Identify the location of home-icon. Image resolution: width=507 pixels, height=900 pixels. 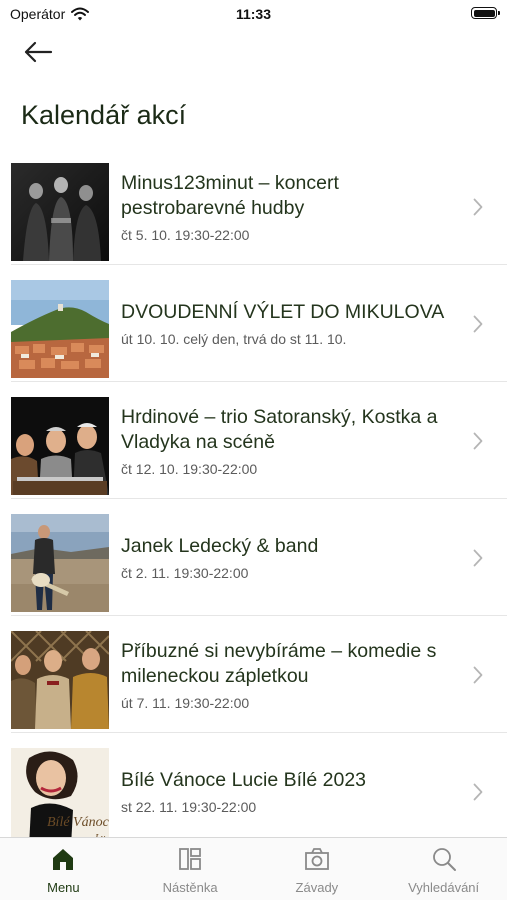
(63, 859).